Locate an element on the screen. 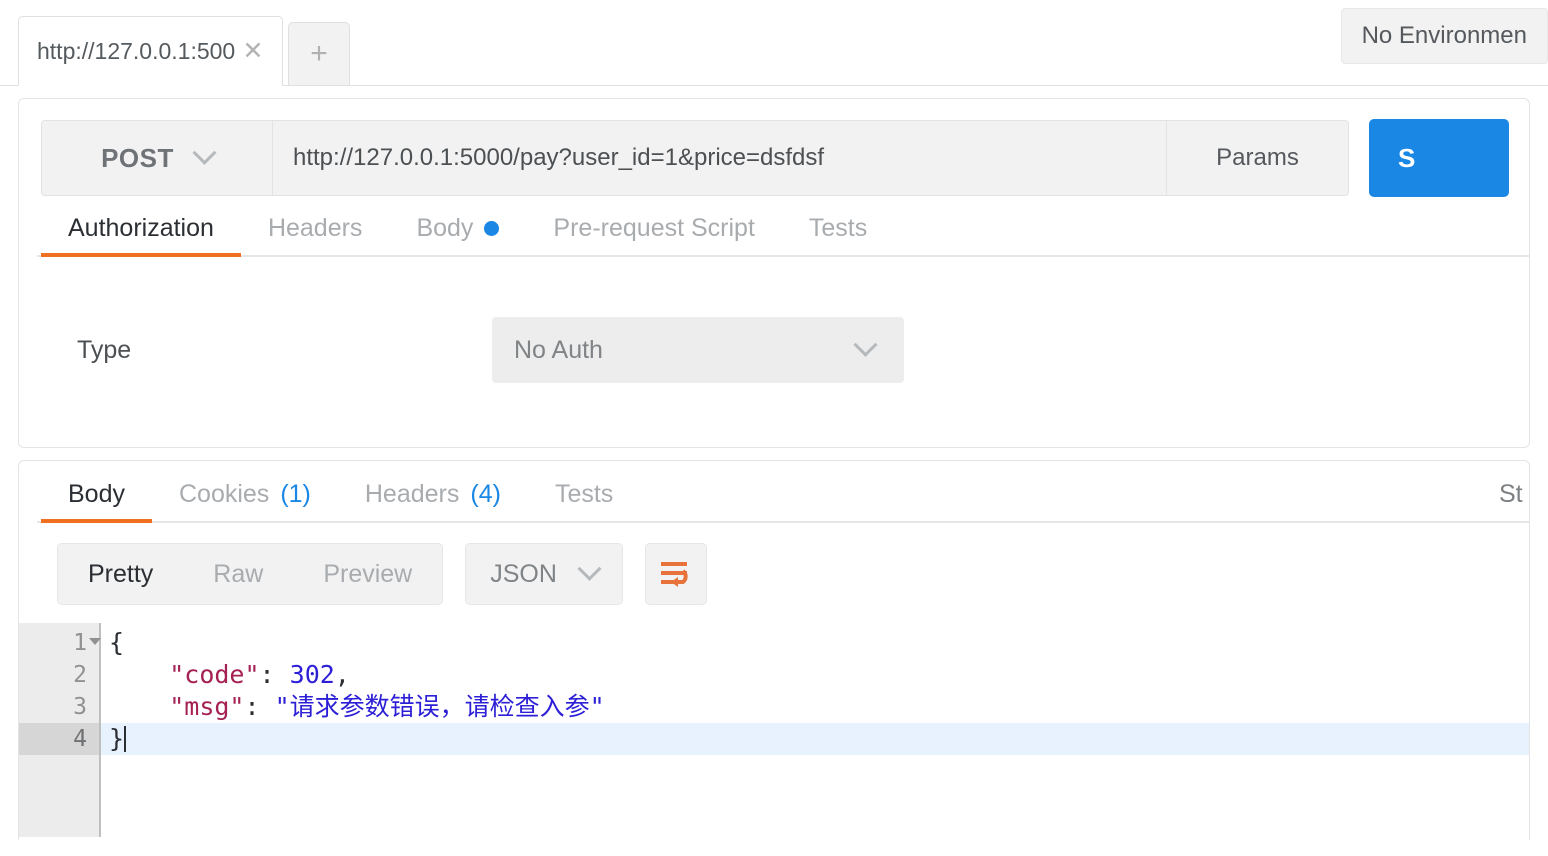 Image resolution: width=1548 pixels, height=856 pixels. environment-select: No Environmen is located at coordinates (1444, 36).